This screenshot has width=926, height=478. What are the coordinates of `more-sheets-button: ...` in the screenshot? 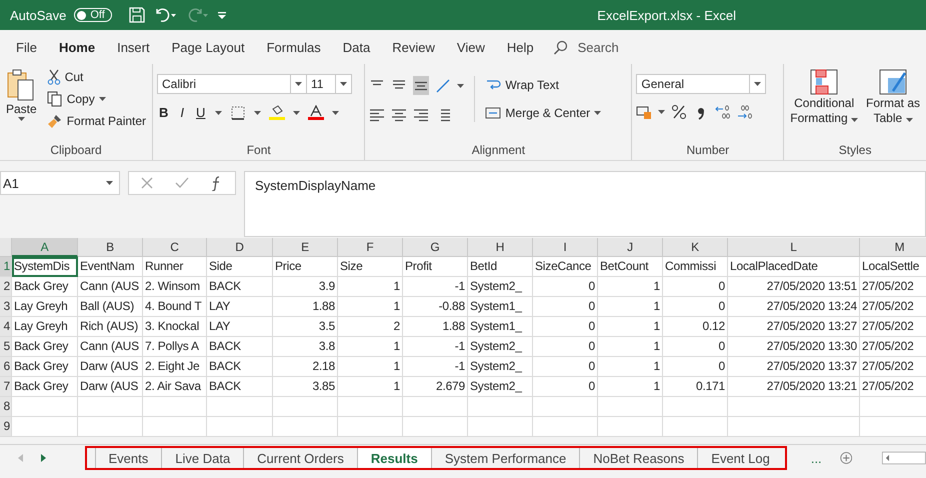 It's located at (816, 458).